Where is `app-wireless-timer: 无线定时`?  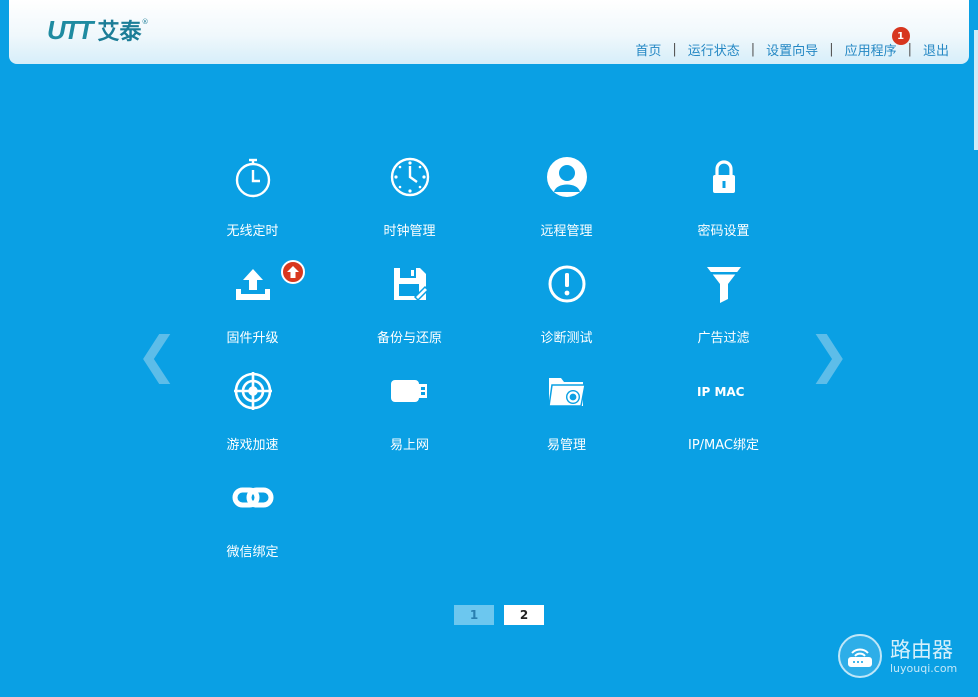 app-wireless-timer: 无线定时 is located at coordinates (252, 201).